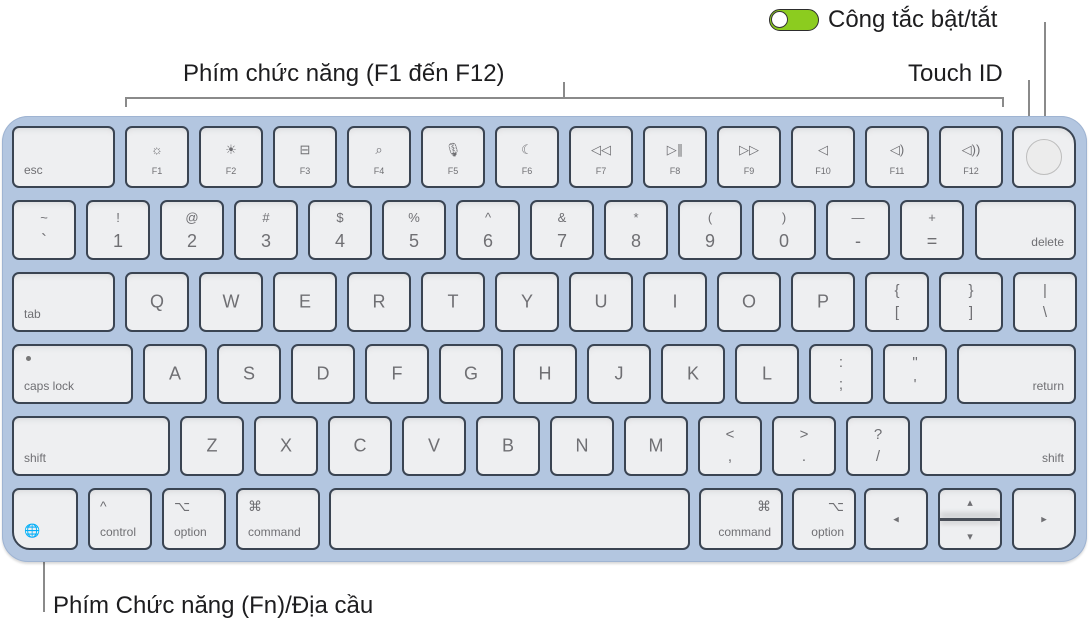 This screenshot has height=625, width=1091. I want to click on key-letter-c: C, so click(360, 446).